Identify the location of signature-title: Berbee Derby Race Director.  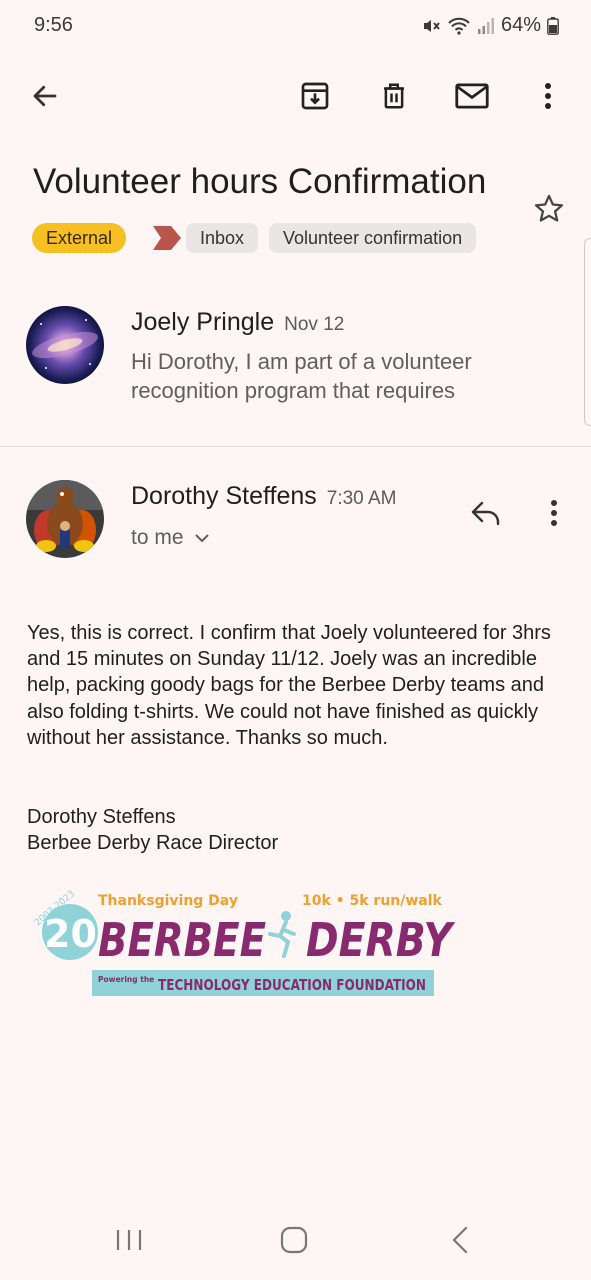
(153, 843).